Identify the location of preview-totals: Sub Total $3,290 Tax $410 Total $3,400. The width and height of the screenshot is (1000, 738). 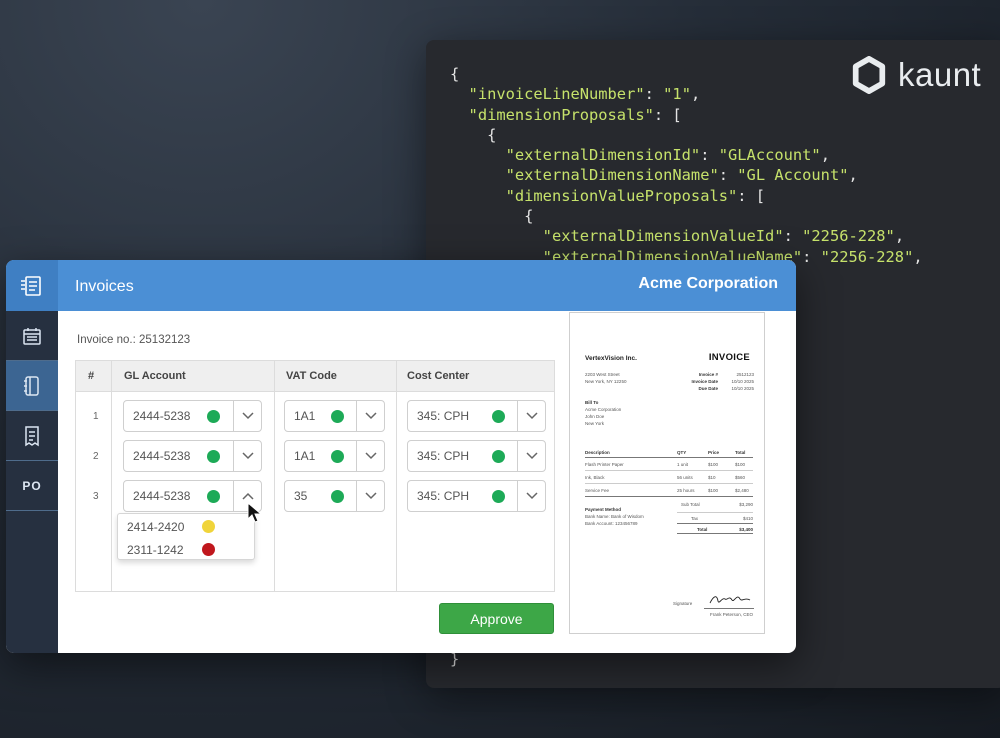
(715, 517).